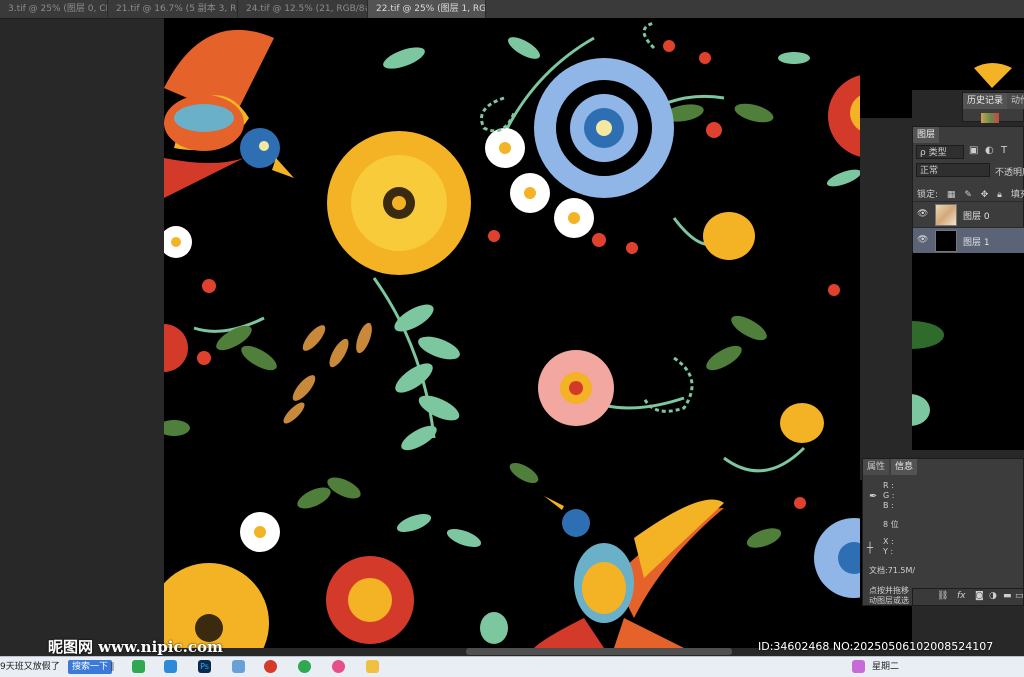  What do you see at coordinates (30, 667) in the screenshot?
I see `news-ticker: 9天班又放假了` at bounding box center [30, 667].